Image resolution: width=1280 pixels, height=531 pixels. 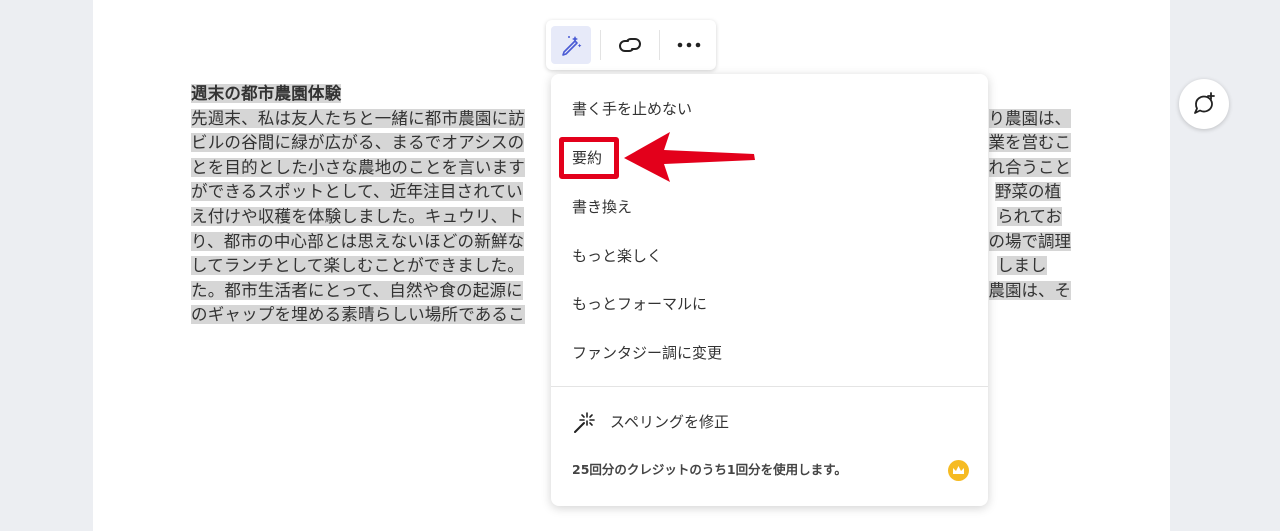 I want to click on link-icon, so click(x=630, y=45).